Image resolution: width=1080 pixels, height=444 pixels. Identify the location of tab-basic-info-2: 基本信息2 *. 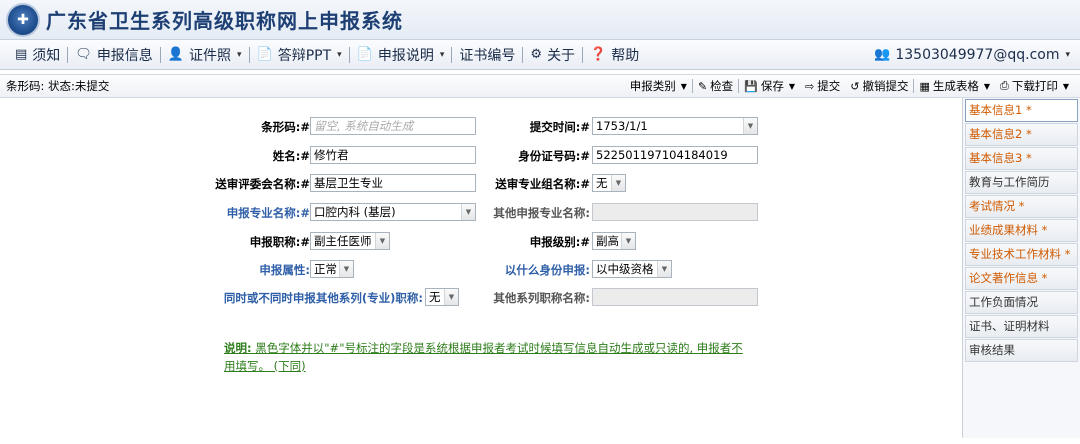
(1021, 134).